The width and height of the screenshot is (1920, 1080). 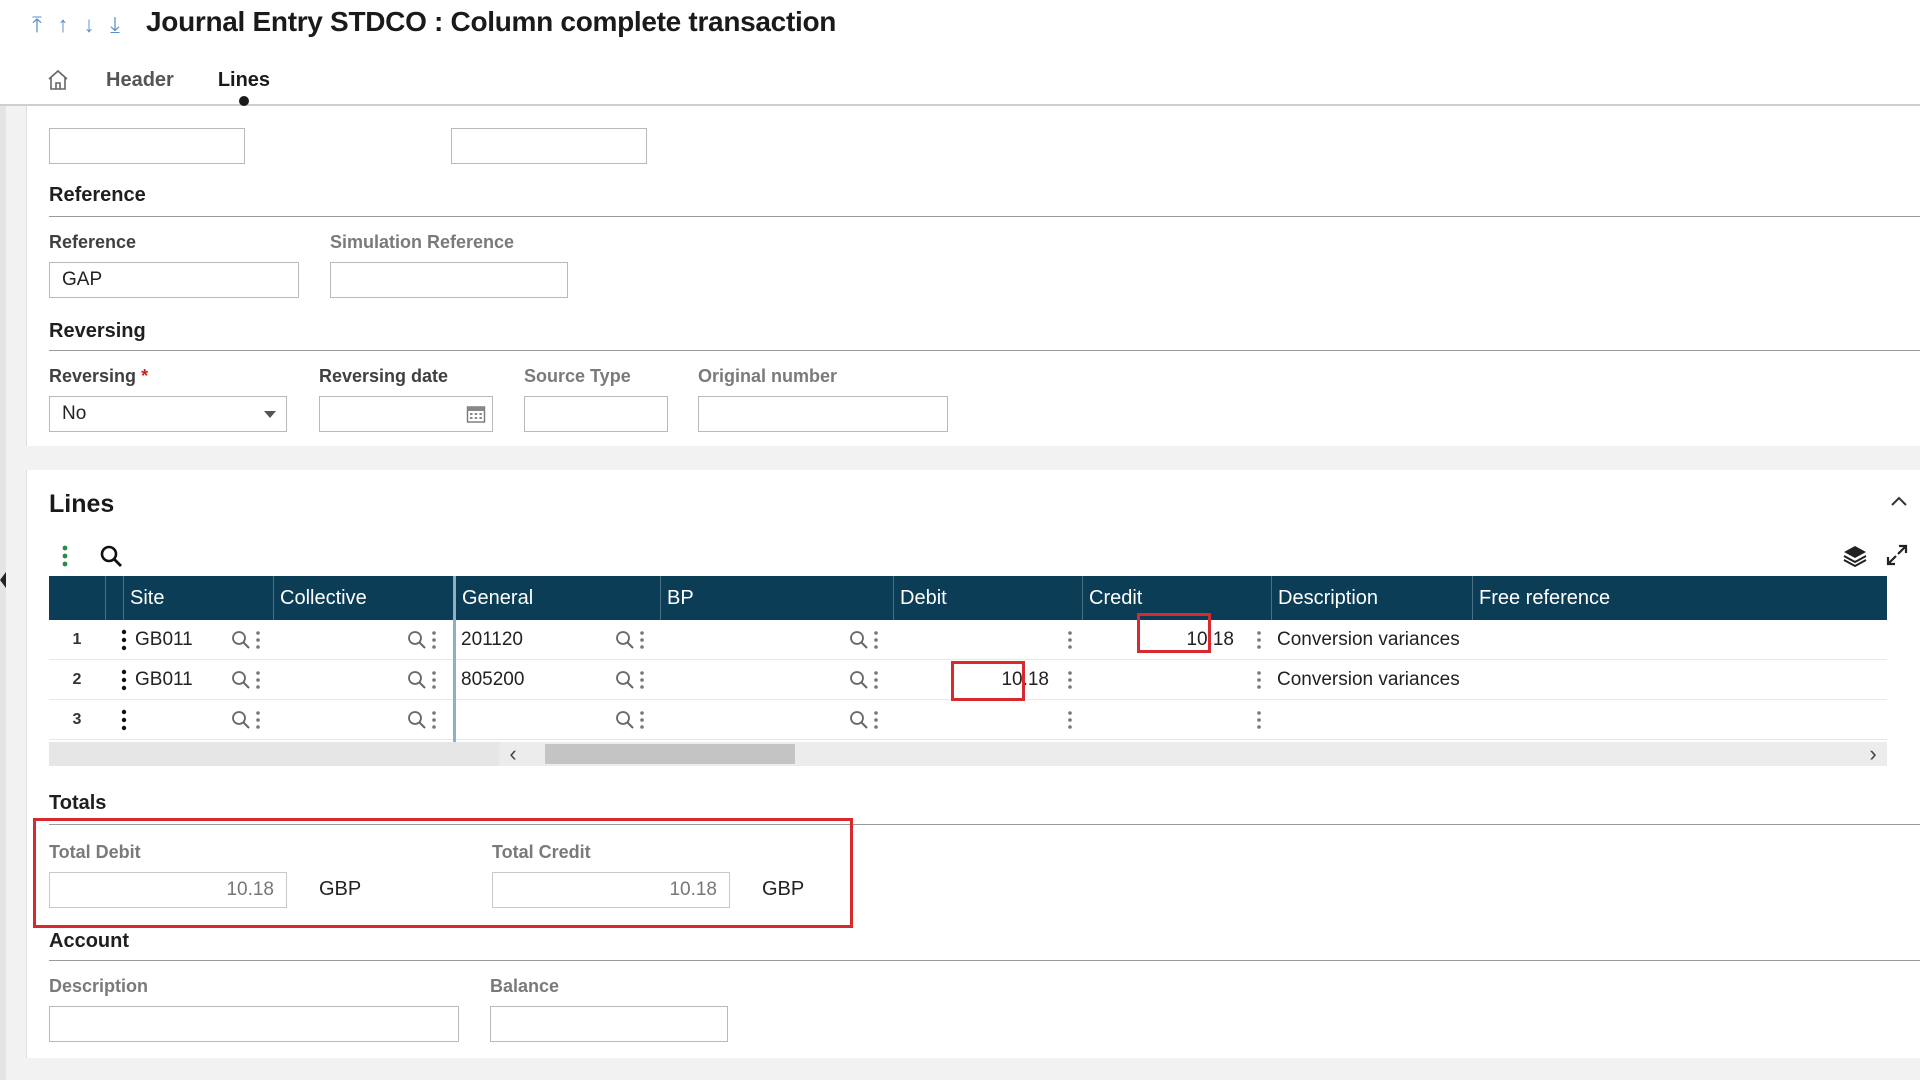 What do you see at coordinates (63, 25) in the screenshot?
I see `previous-record-icon: ↑` at bounding box center [63, 25].